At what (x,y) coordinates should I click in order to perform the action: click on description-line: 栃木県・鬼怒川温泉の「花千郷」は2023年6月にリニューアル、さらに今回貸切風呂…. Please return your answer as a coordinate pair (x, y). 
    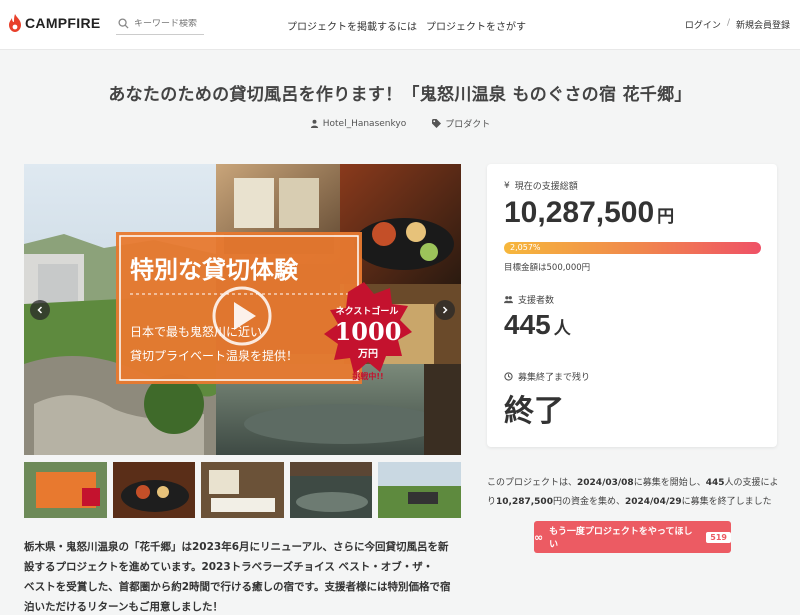
    Looking at the image, I should click on (236, 547).